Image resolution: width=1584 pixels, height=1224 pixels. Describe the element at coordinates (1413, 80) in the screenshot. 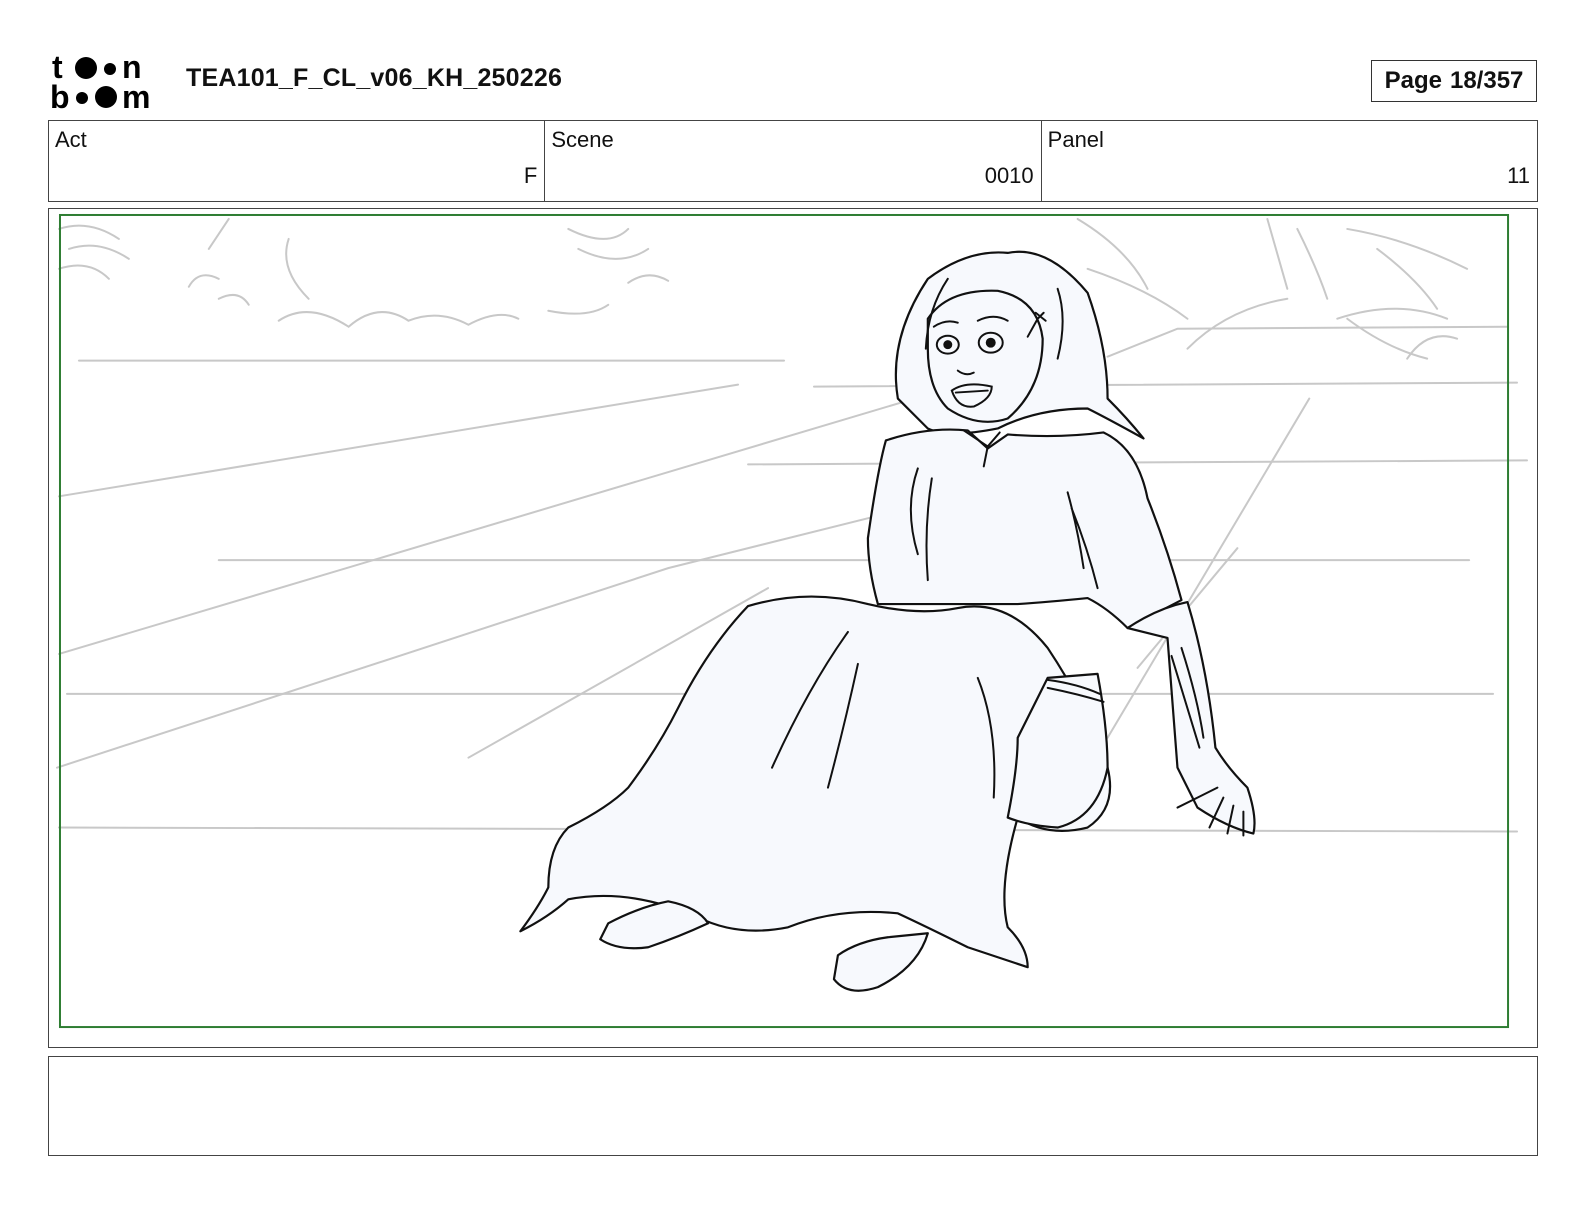

I see `page-label: Page` at that location.